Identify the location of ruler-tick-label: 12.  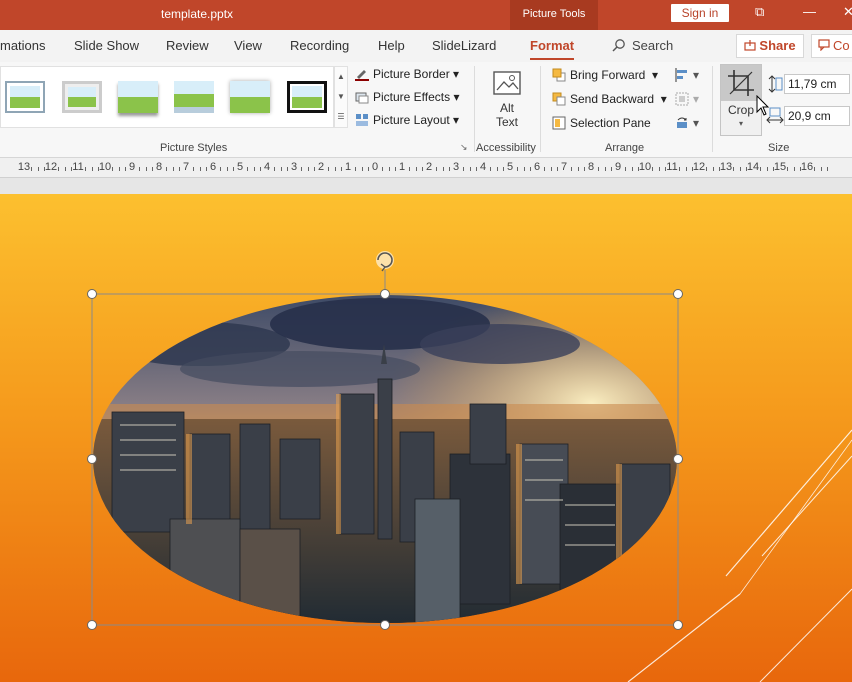
(699, 167).